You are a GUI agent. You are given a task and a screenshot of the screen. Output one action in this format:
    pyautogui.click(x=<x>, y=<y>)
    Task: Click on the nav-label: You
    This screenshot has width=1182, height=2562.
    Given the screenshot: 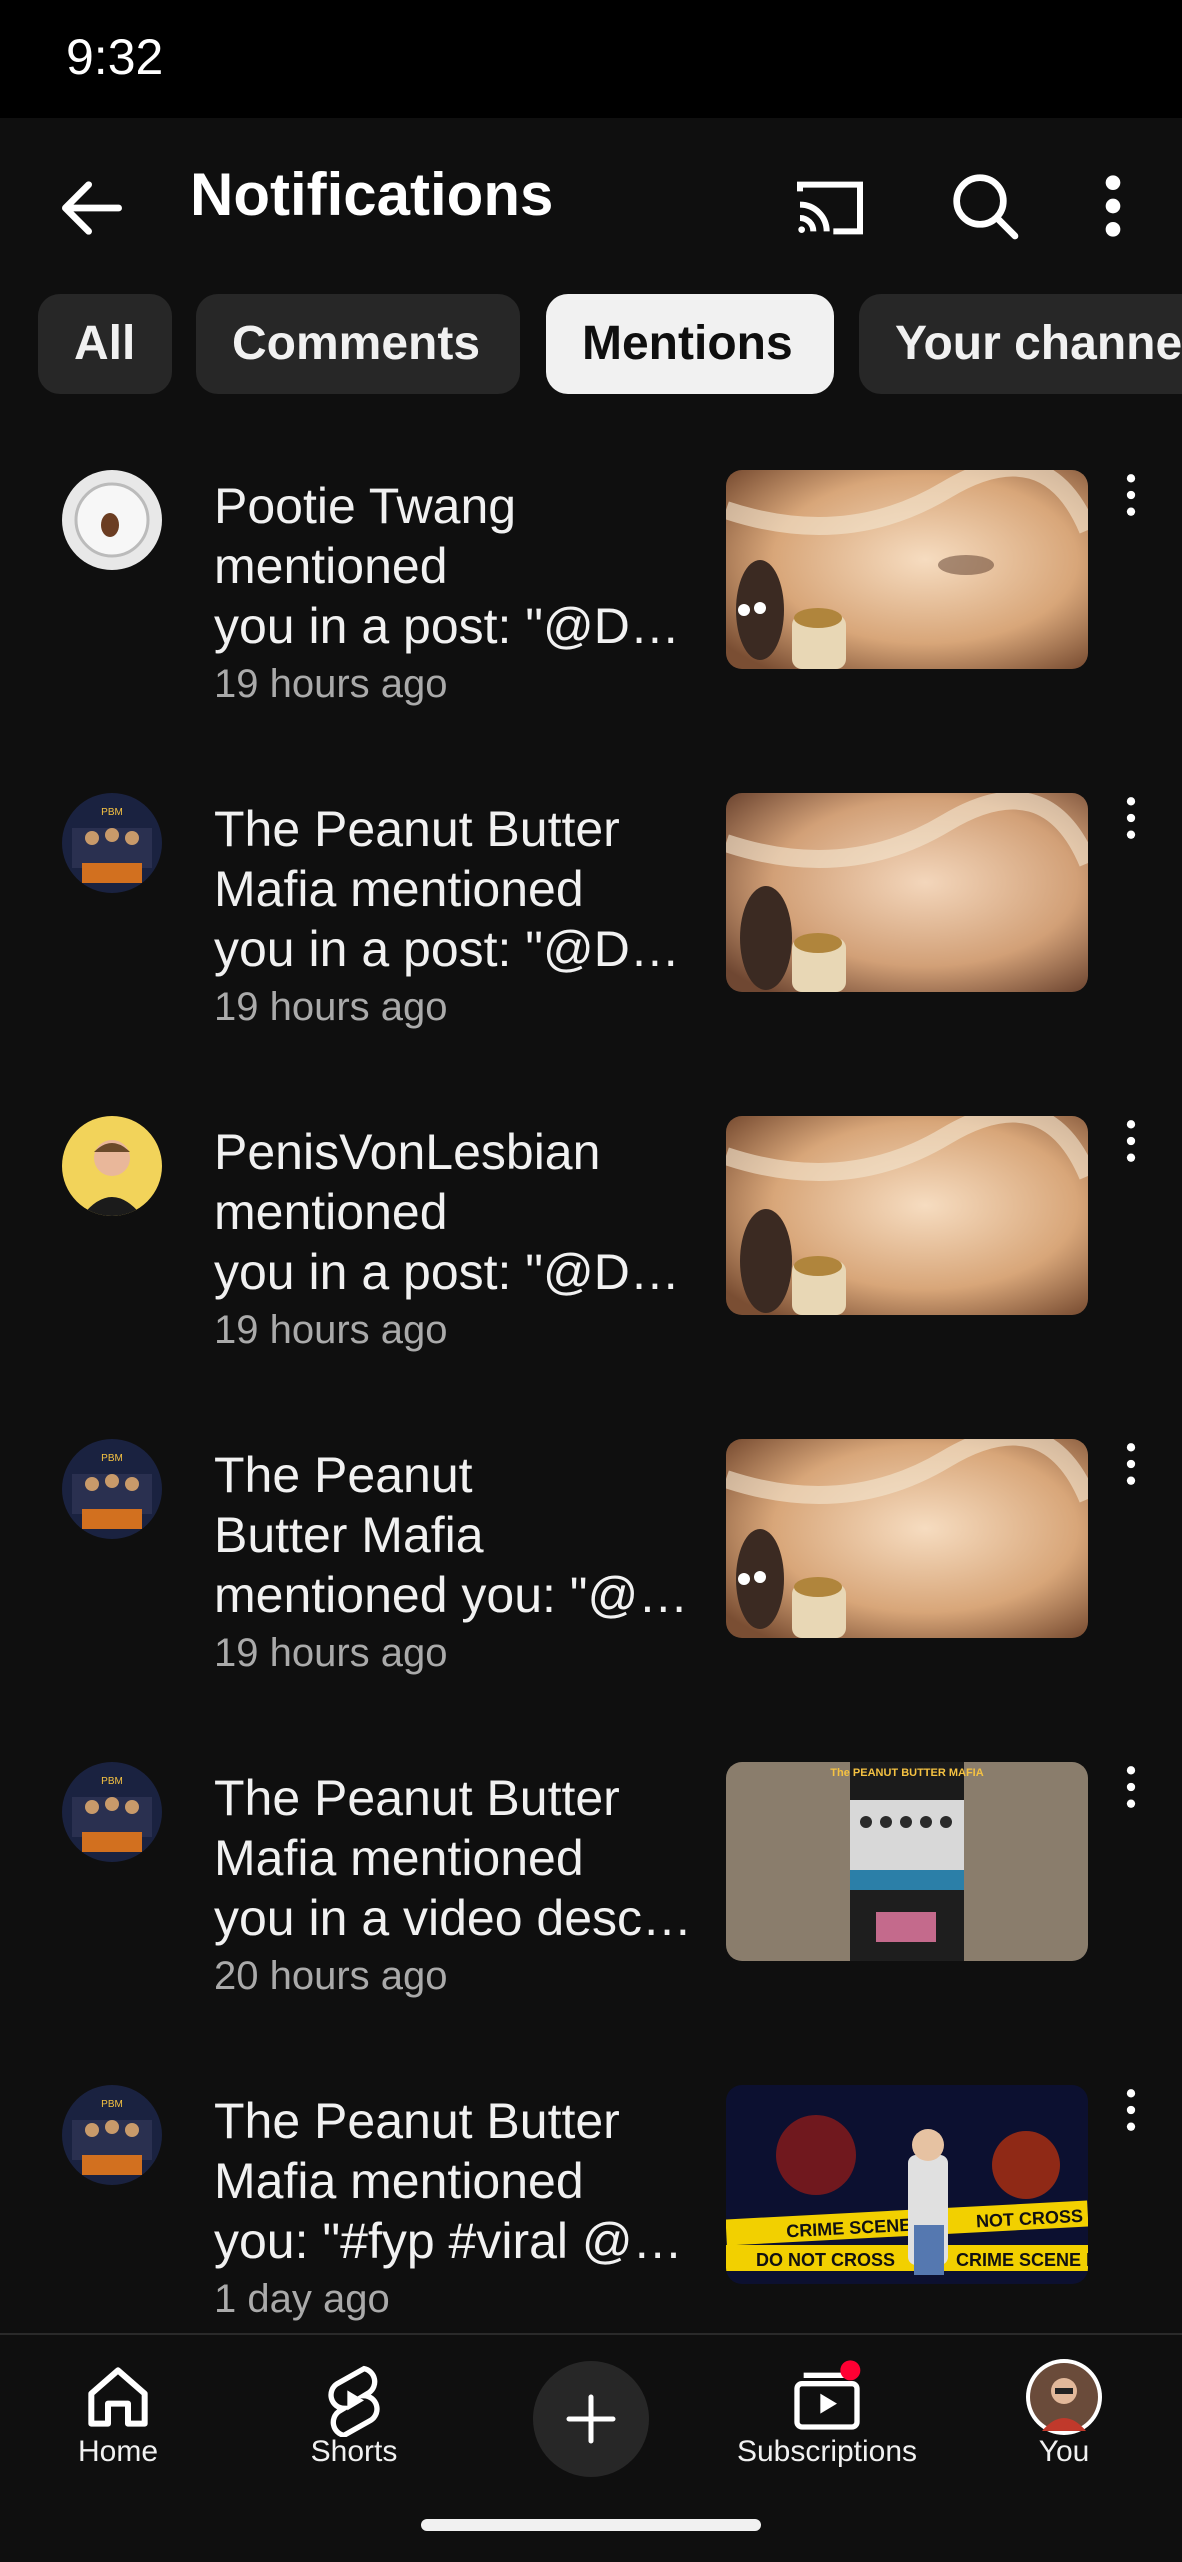 What is the action you would take?
    pyautogui.click(x=1064, y=2451)
    